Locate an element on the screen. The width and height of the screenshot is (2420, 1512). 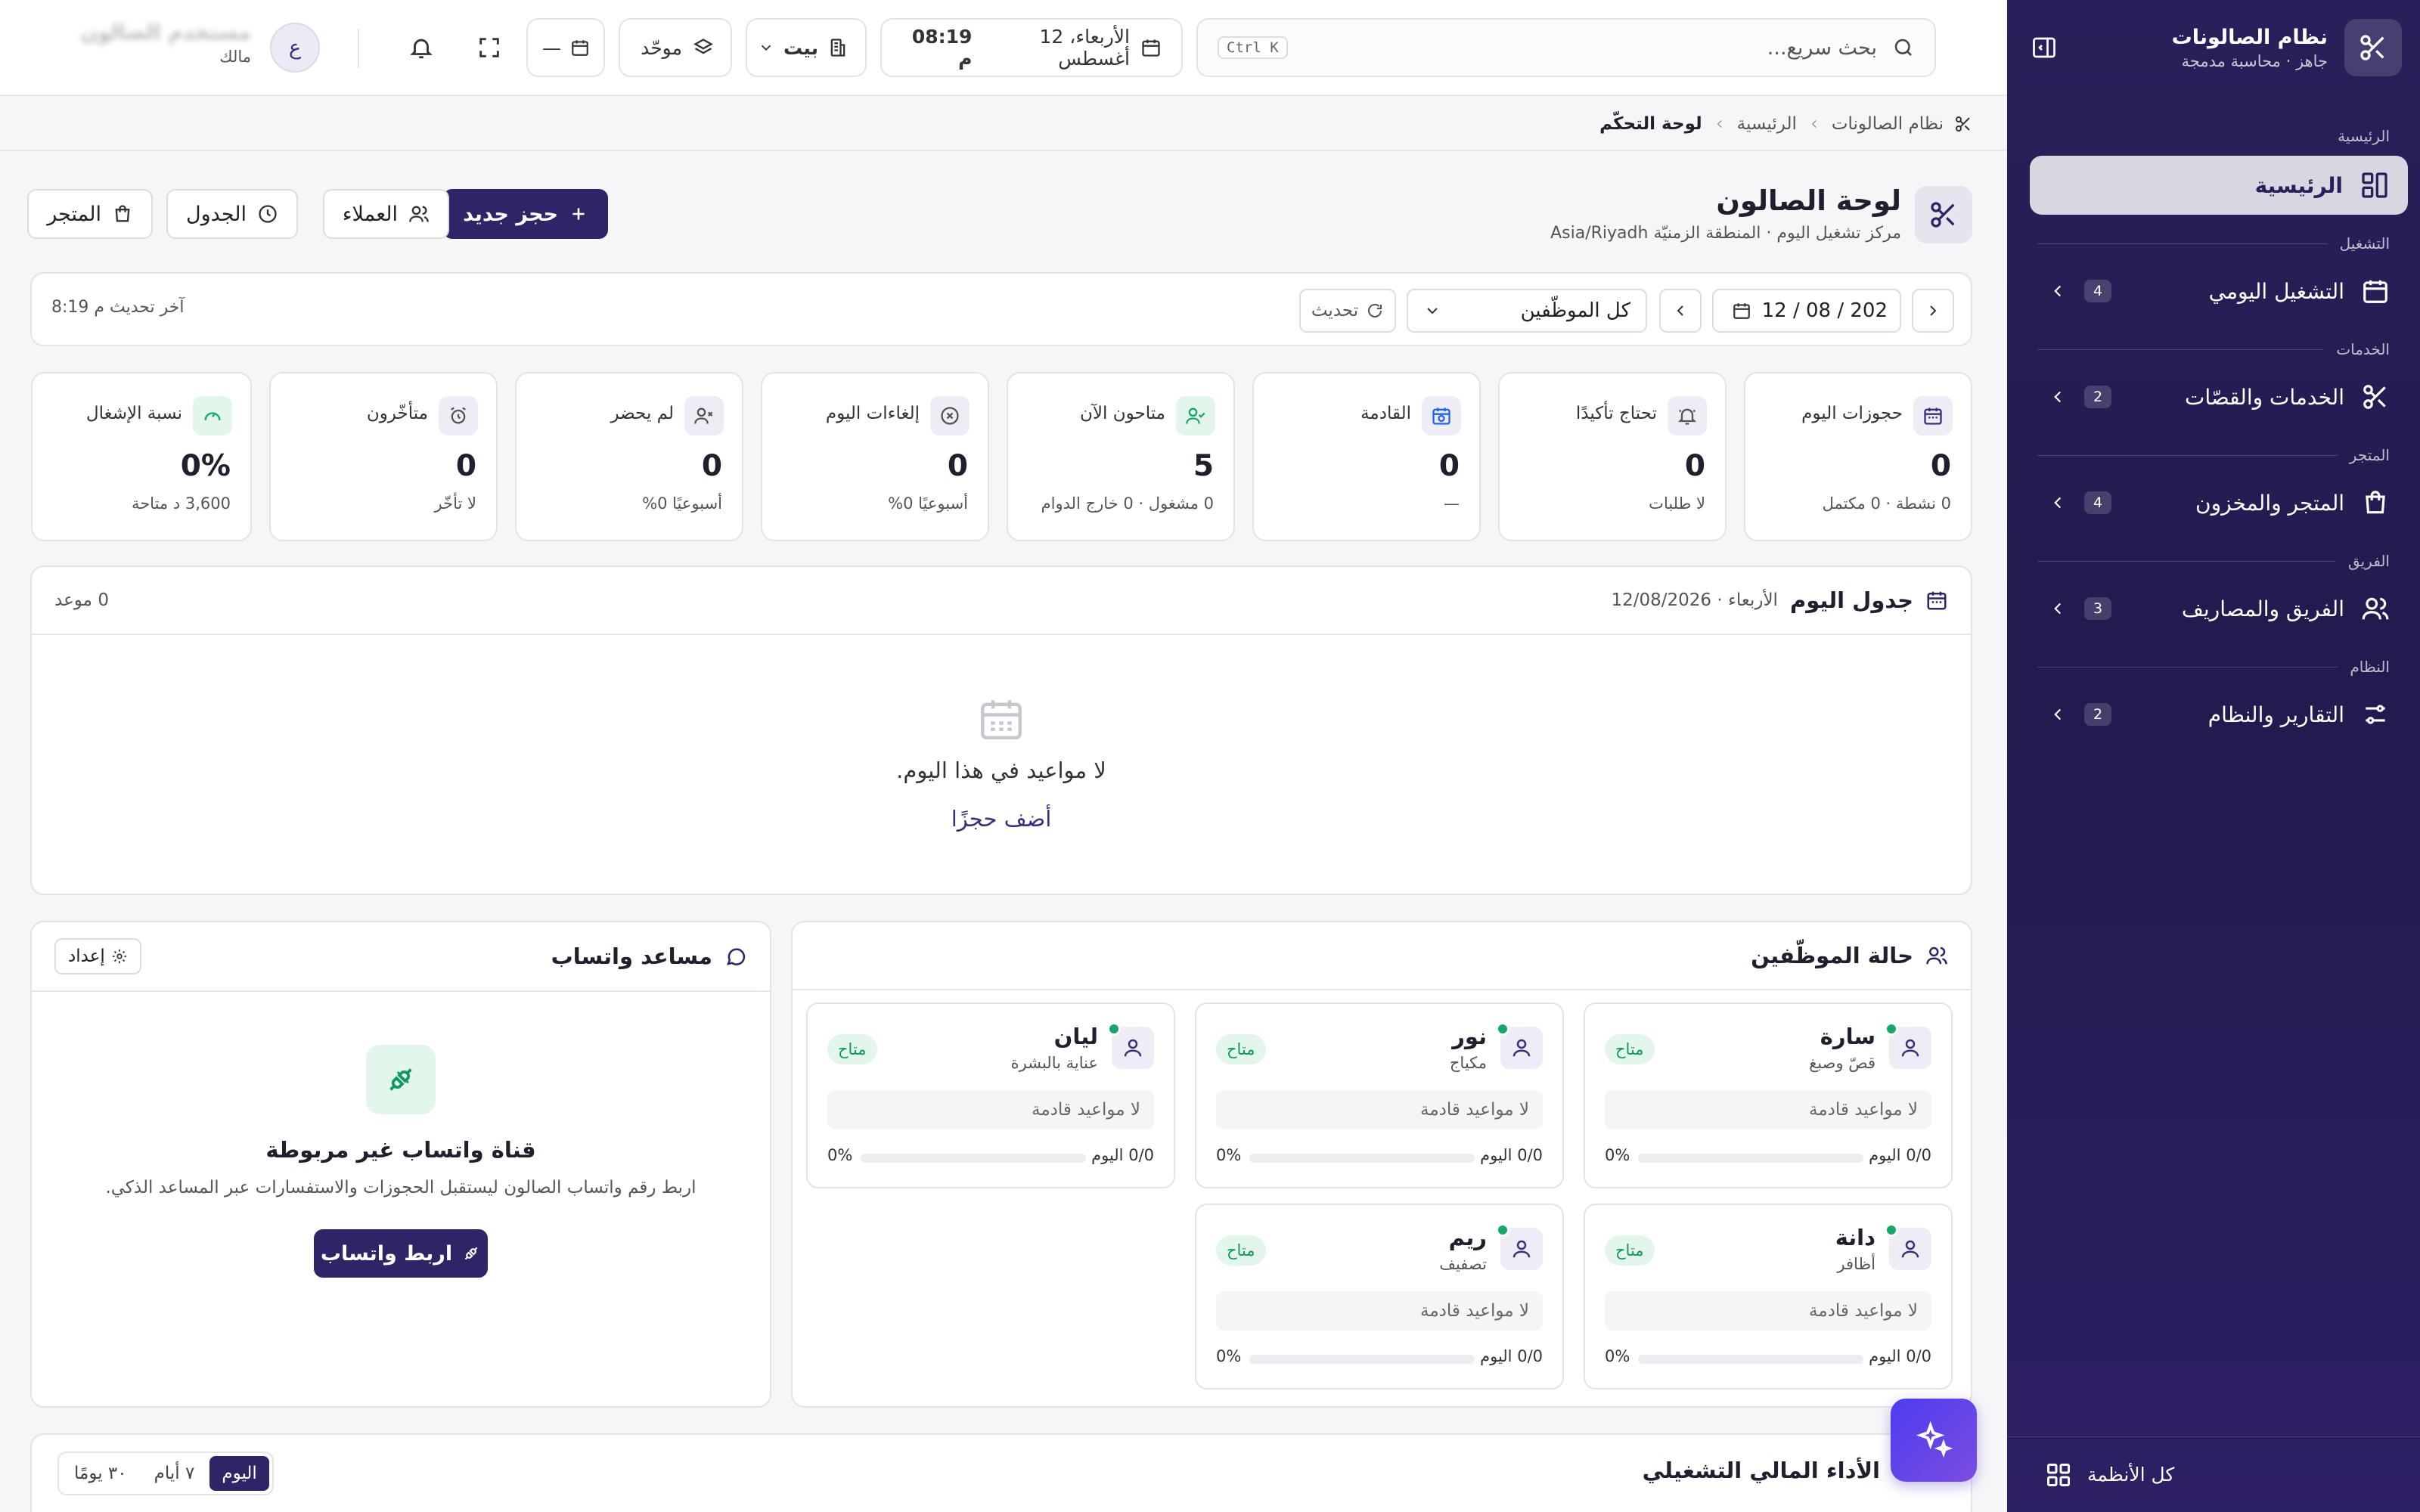
schedule-button: الجدول is located at coordinates (232, 214).